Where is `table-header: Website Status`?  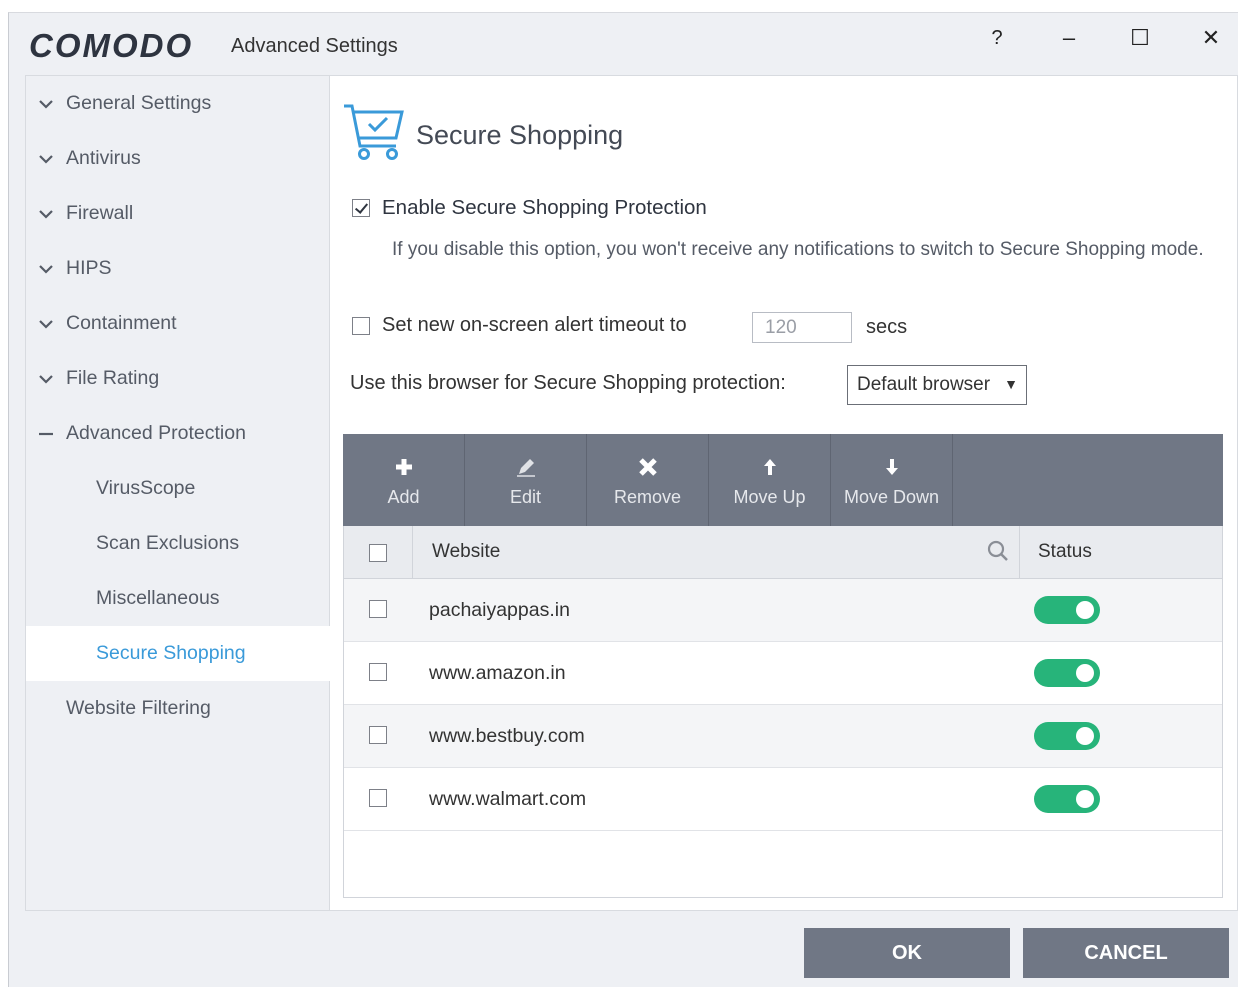
table-header: Website Status is located at coordinates (783, 552).